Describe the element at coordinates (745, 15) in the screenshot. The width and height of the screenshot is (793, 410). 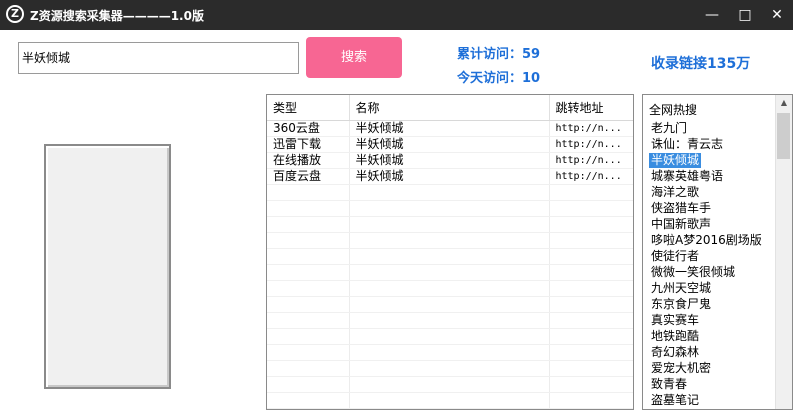
I see `maximize-button: □` at that location.